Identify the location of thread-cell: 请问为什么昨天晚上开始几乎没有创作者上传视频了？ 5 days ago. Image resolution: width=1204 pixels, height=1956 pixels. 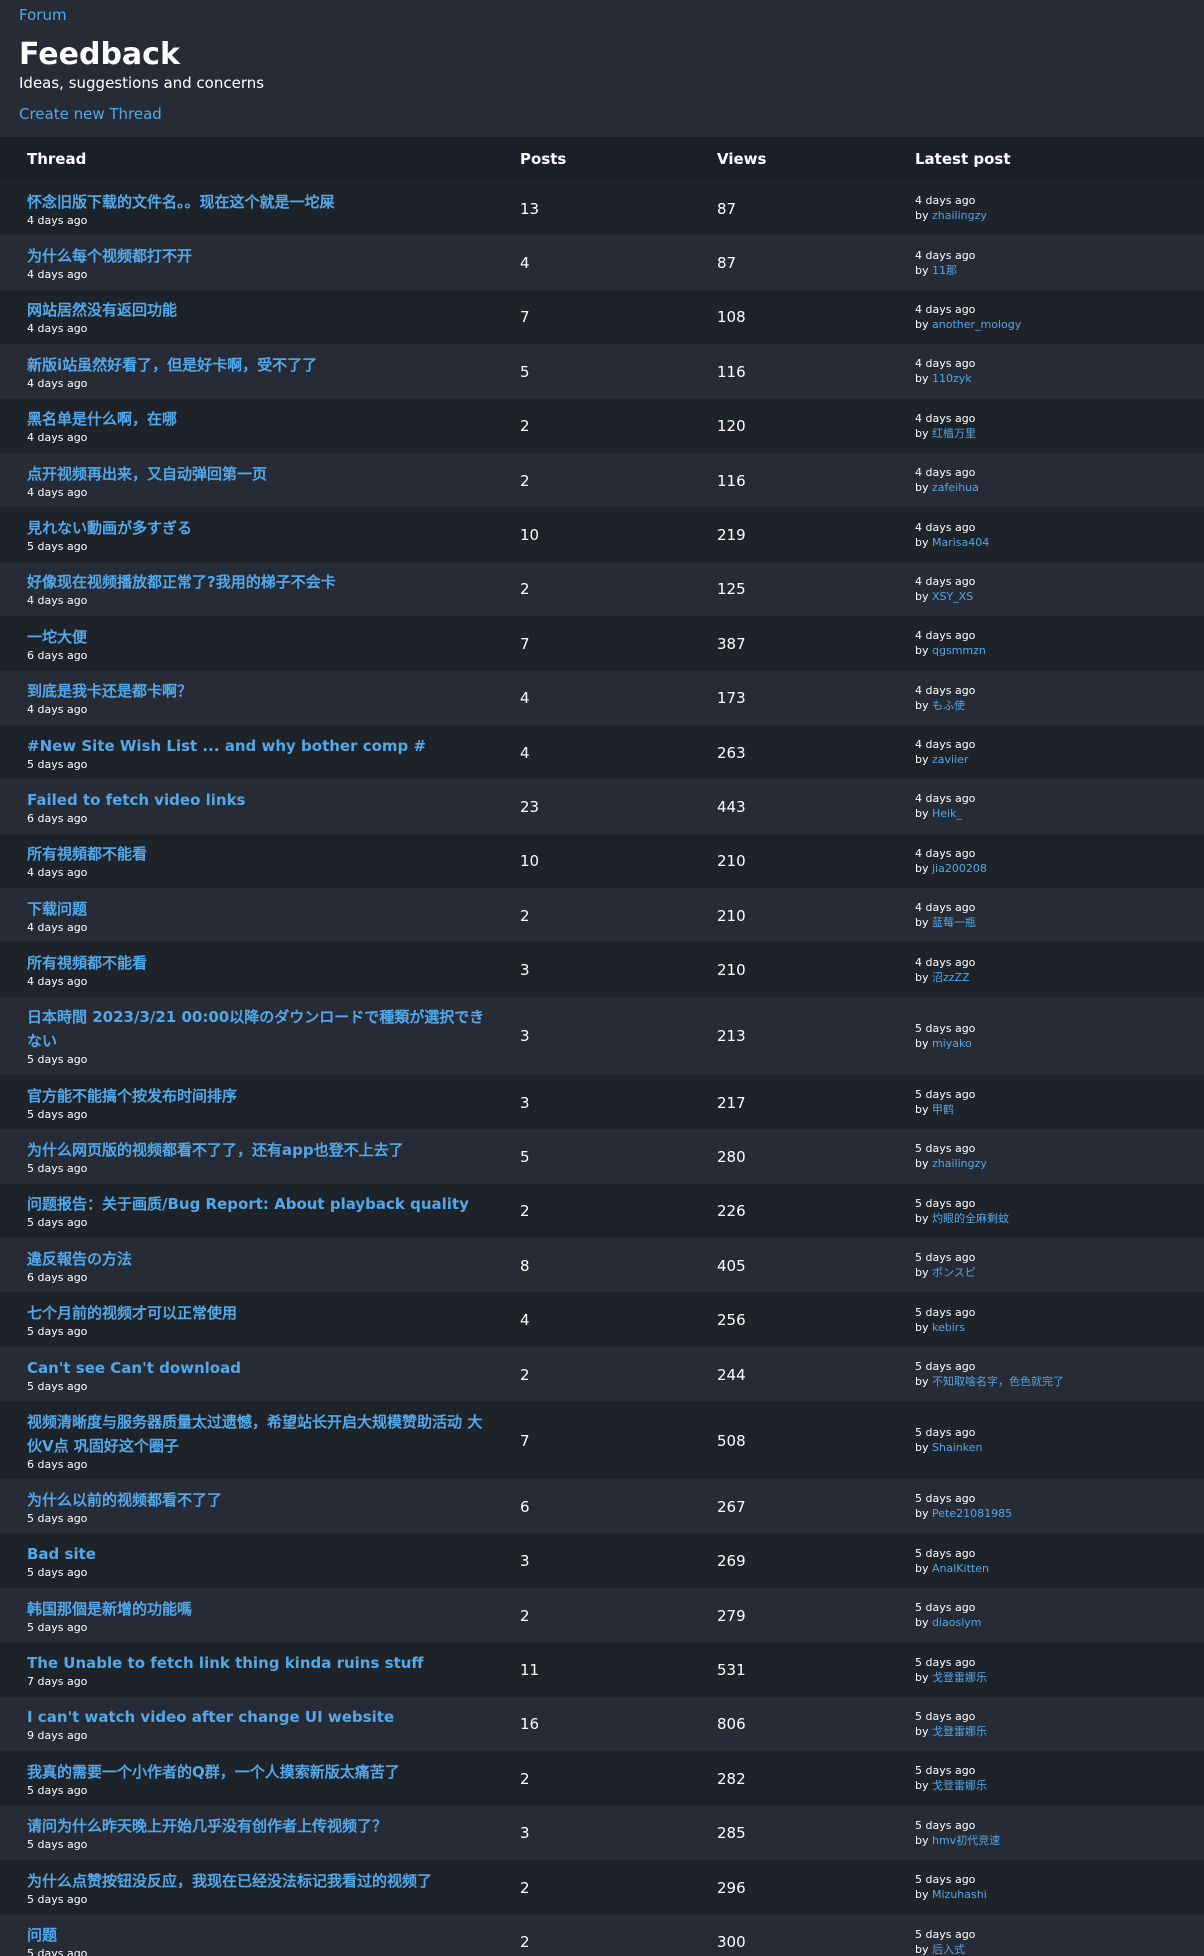
(260, 1832).